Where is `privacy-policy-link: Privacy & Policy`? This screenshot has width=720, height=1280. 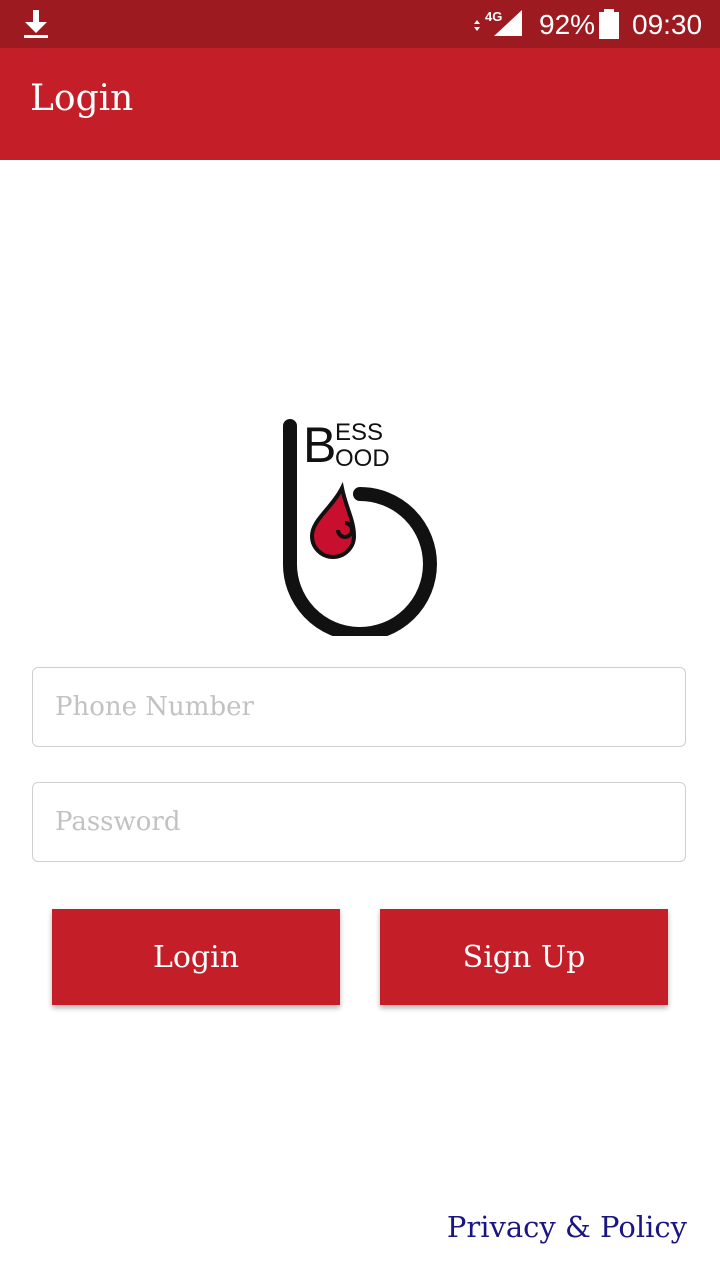 privacy-policy-link: Privacy & Policy is located at coordinates (567, 1227).